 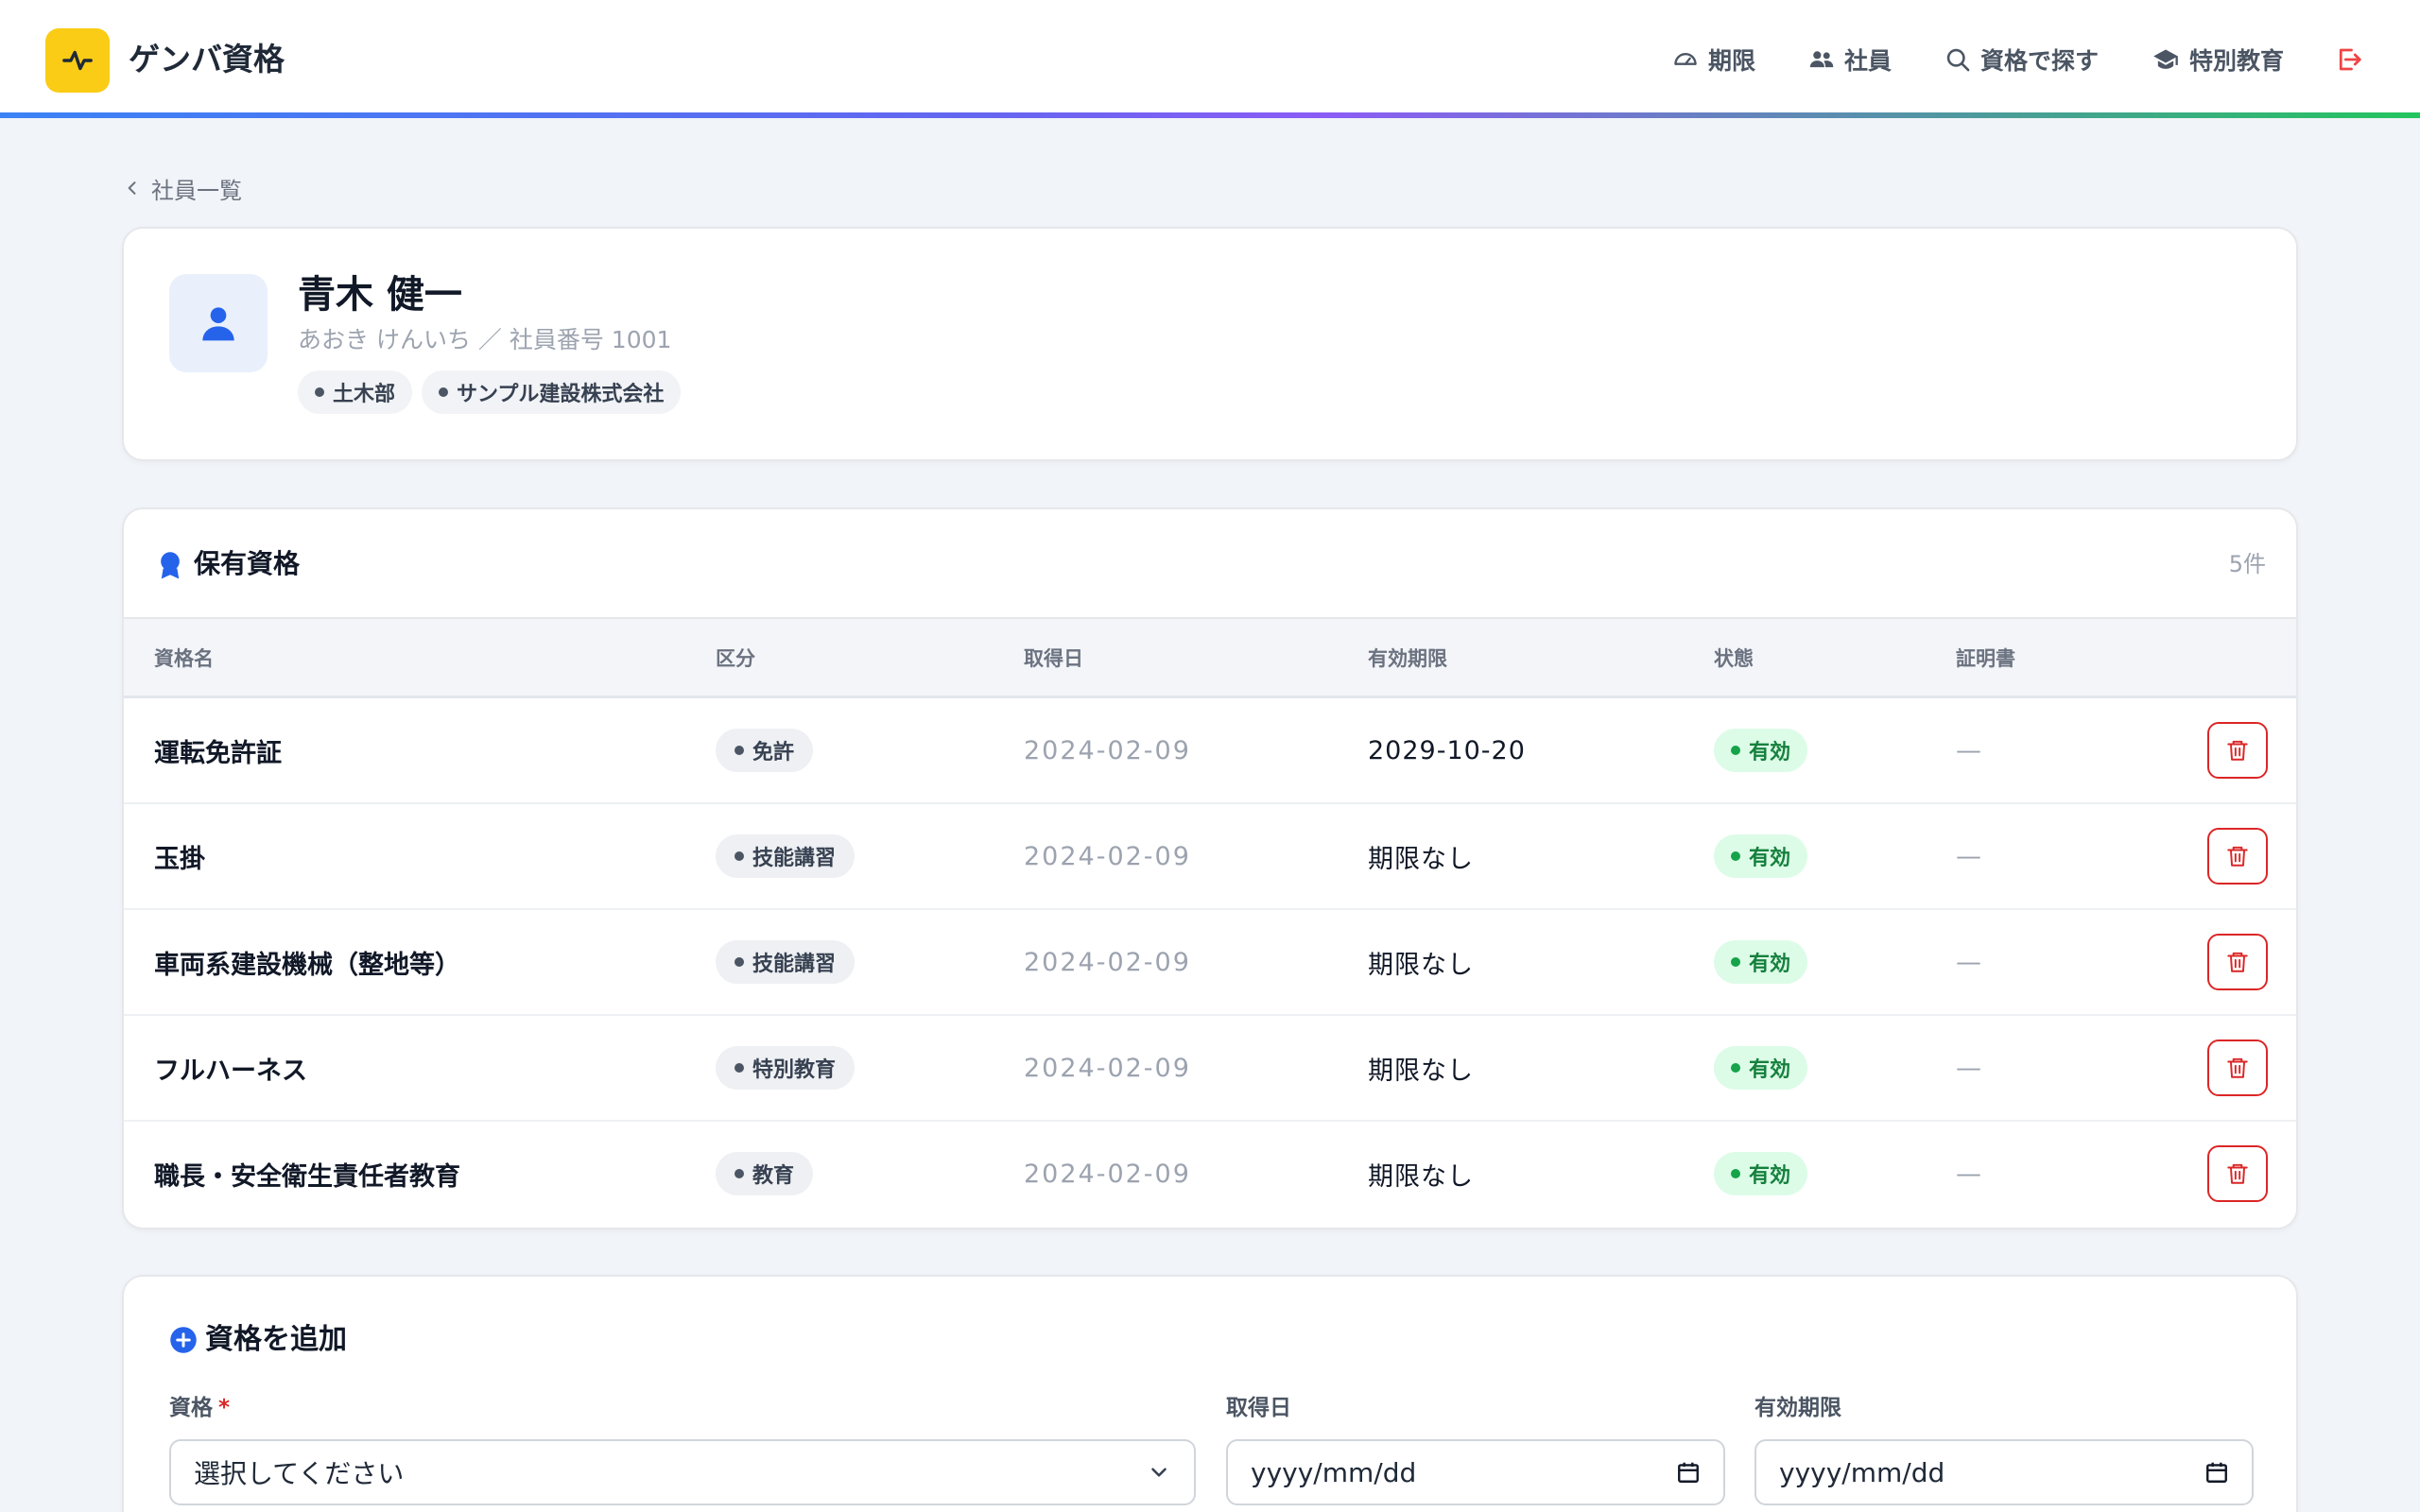 I want to click on qualification-name: 運転免許証, so click(x=218, y=753).